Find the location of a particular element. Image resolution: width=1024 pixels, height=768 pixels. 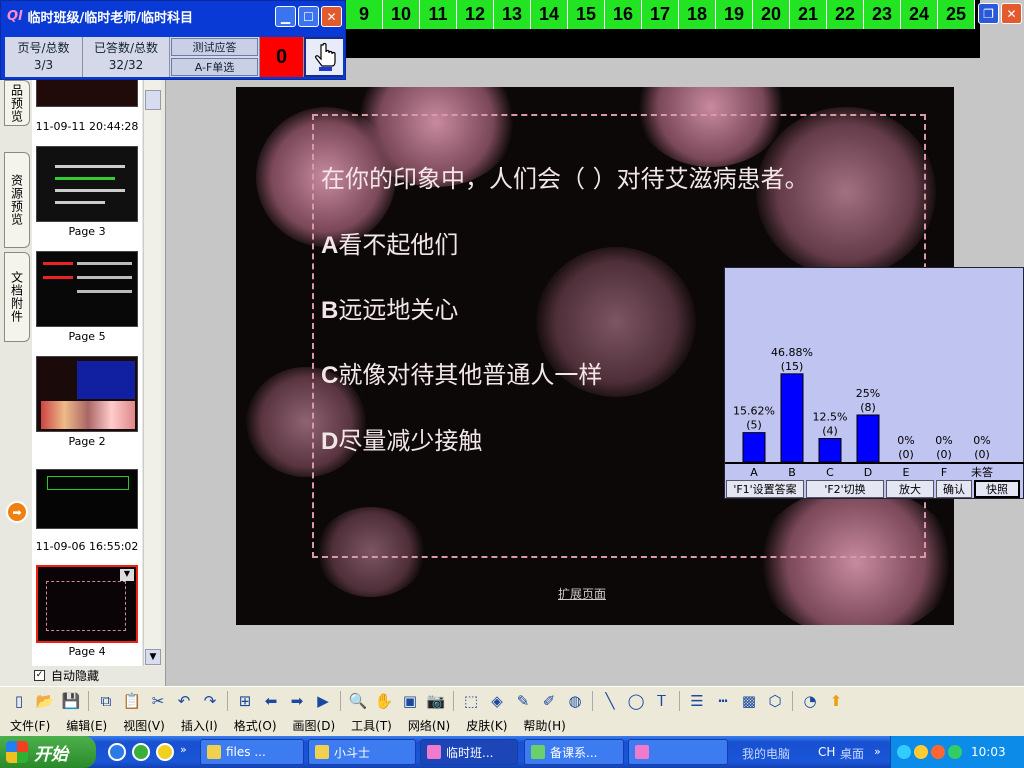

layer-icon: ▩ is located at coordinates (749, 701).